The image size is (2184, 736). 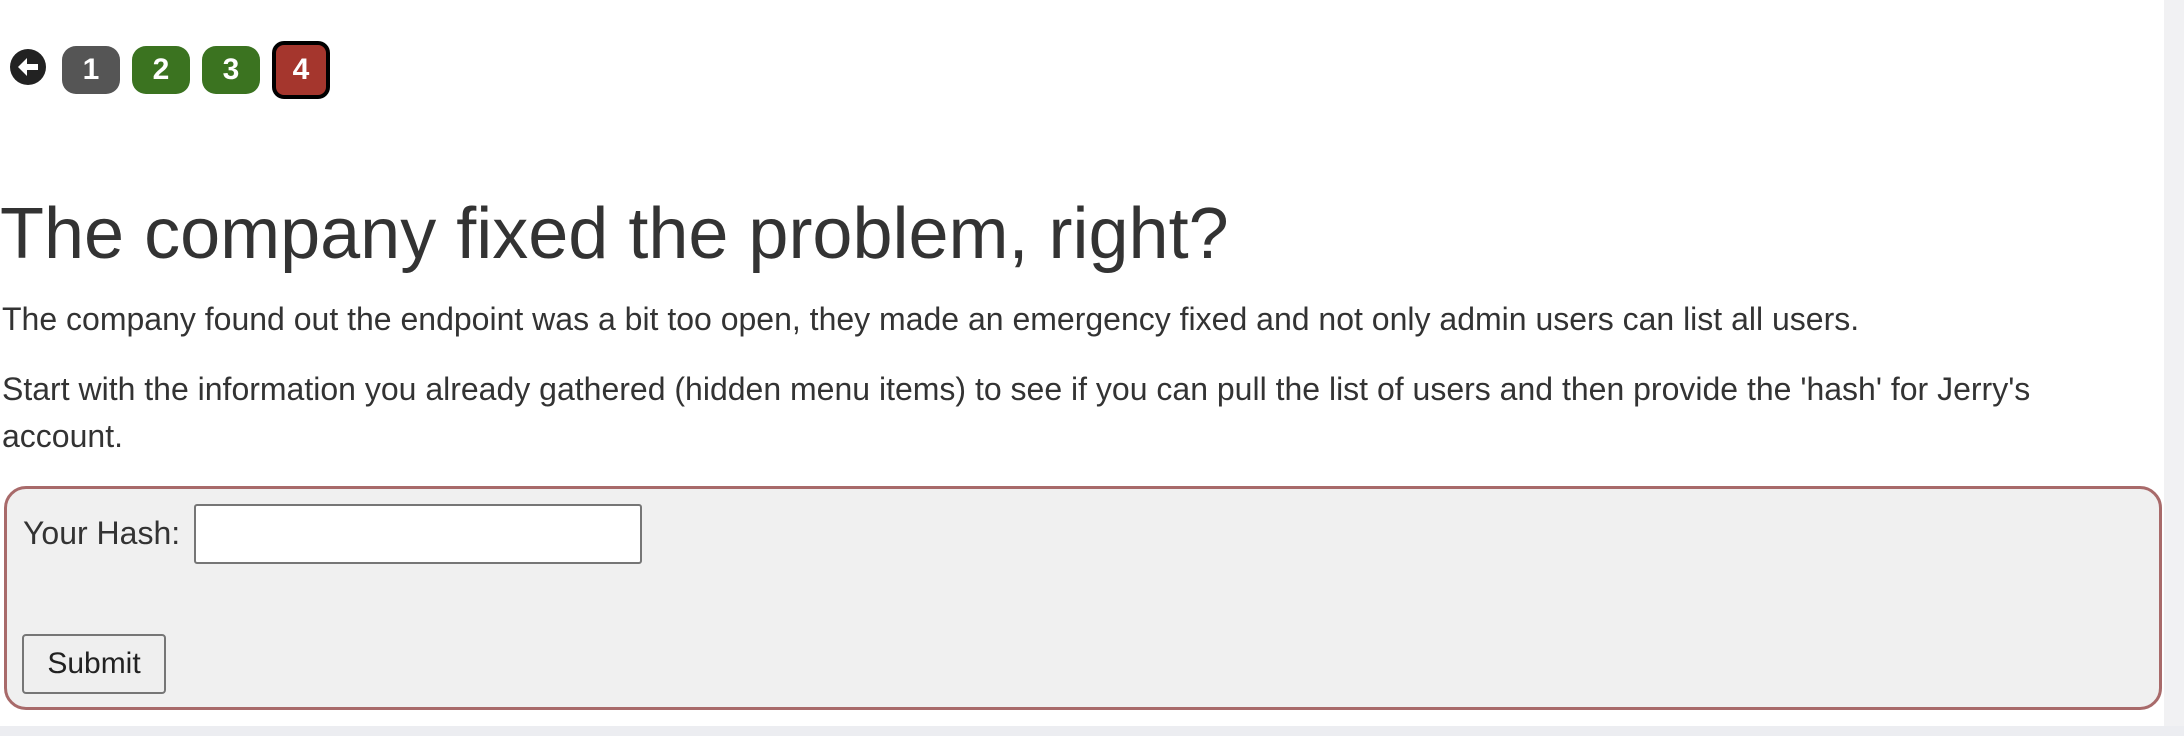 What do you see at coordinates (94, 664) in the screenshot?
I see `submit-button: Submit` at bounding box center [94, 664].